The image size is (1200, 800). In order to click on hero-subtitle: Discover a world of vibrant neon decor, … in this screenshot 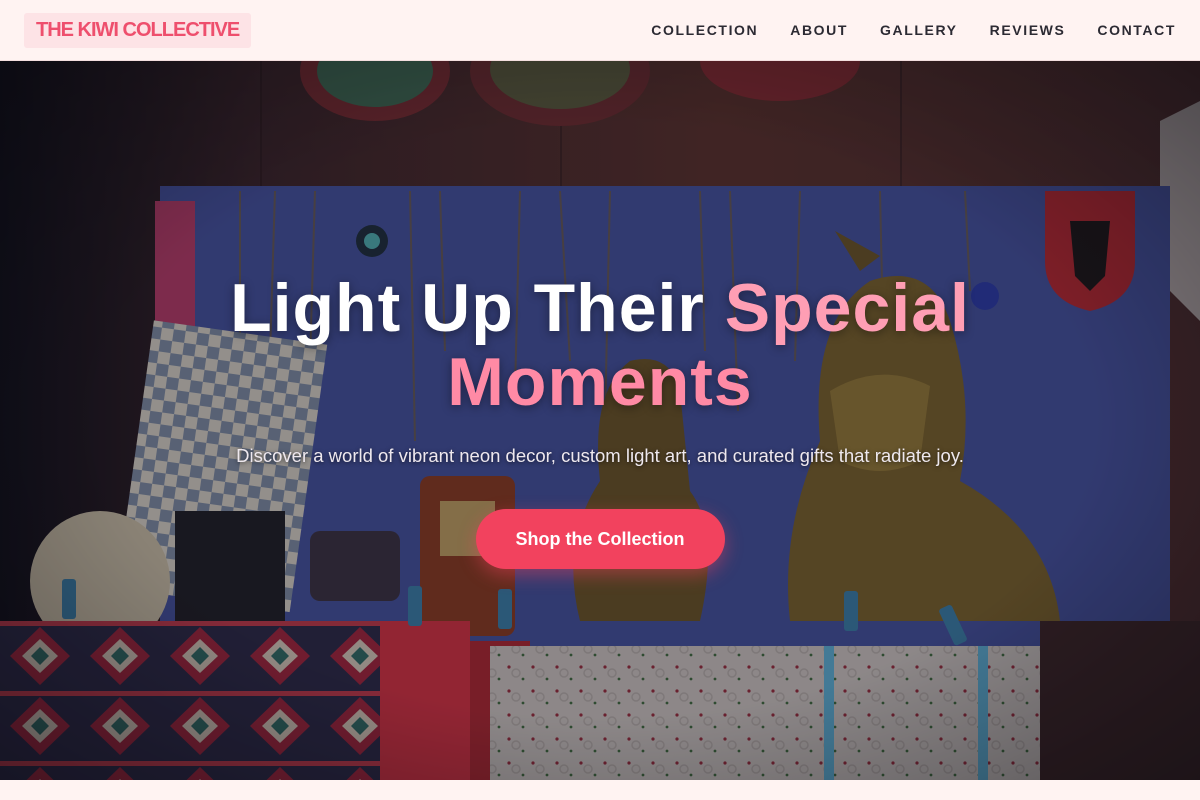, I will do `click(600, 455)`.